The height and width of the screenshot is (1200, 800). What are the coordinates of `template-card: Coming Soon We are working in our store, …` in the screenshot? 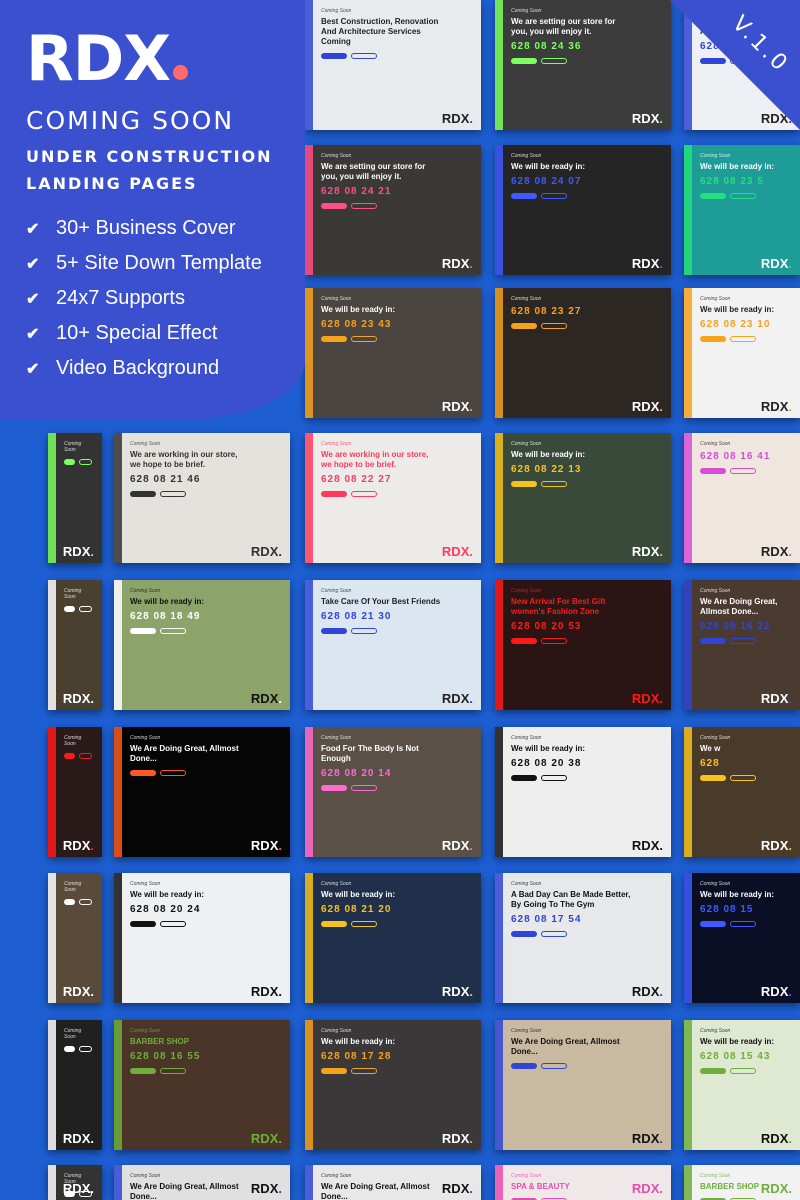 It's located at (393, 498).